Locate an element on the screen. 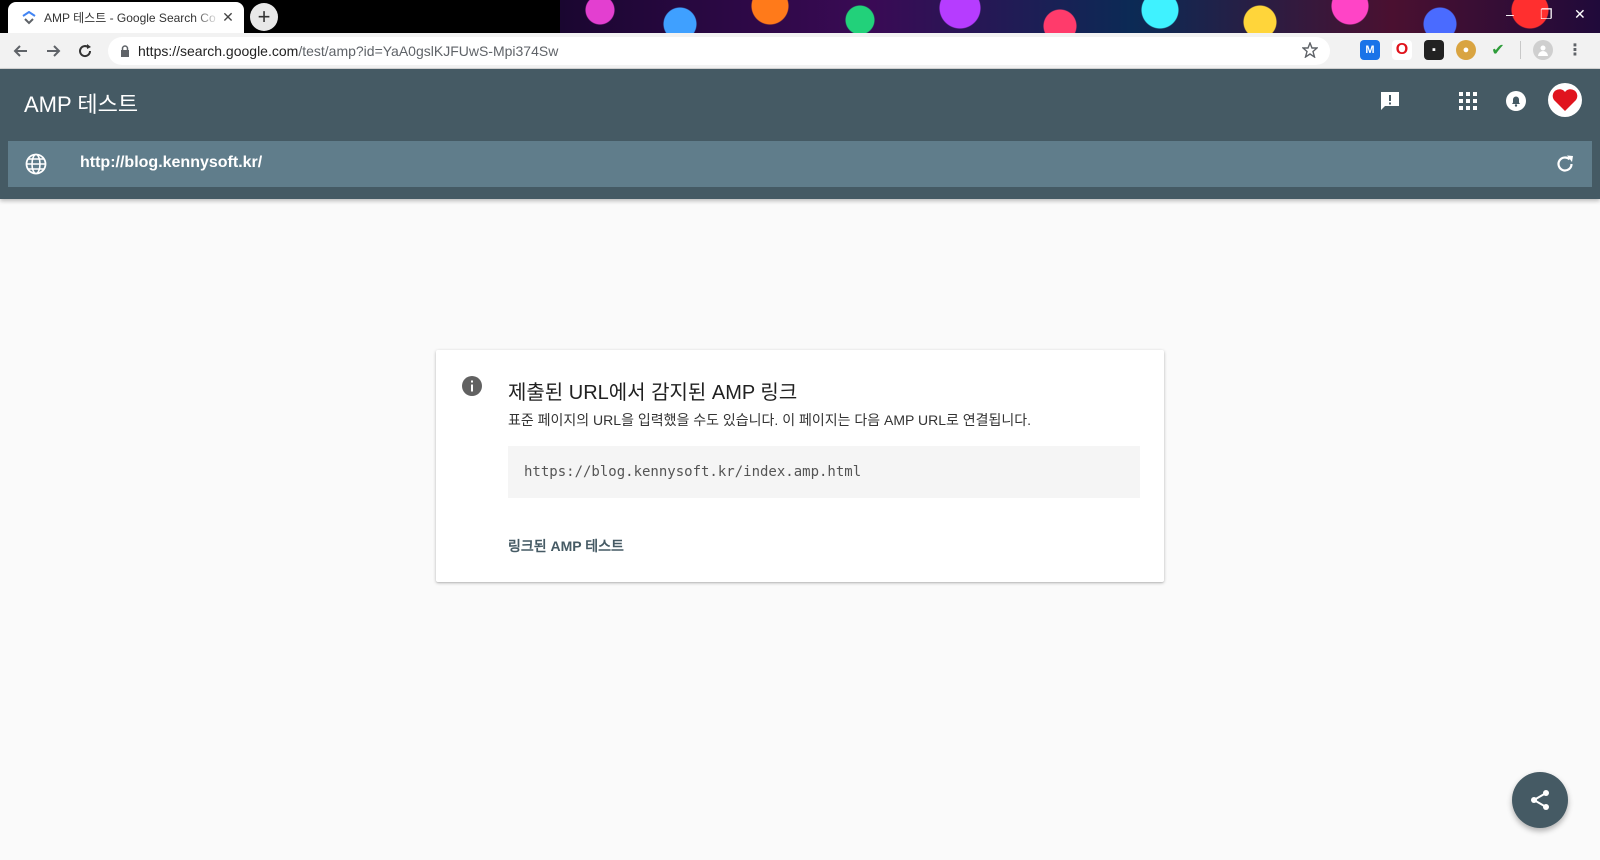 The image size is (1600, 860). restore-window-icon: ❐ is located at coordinates (1546, 14).